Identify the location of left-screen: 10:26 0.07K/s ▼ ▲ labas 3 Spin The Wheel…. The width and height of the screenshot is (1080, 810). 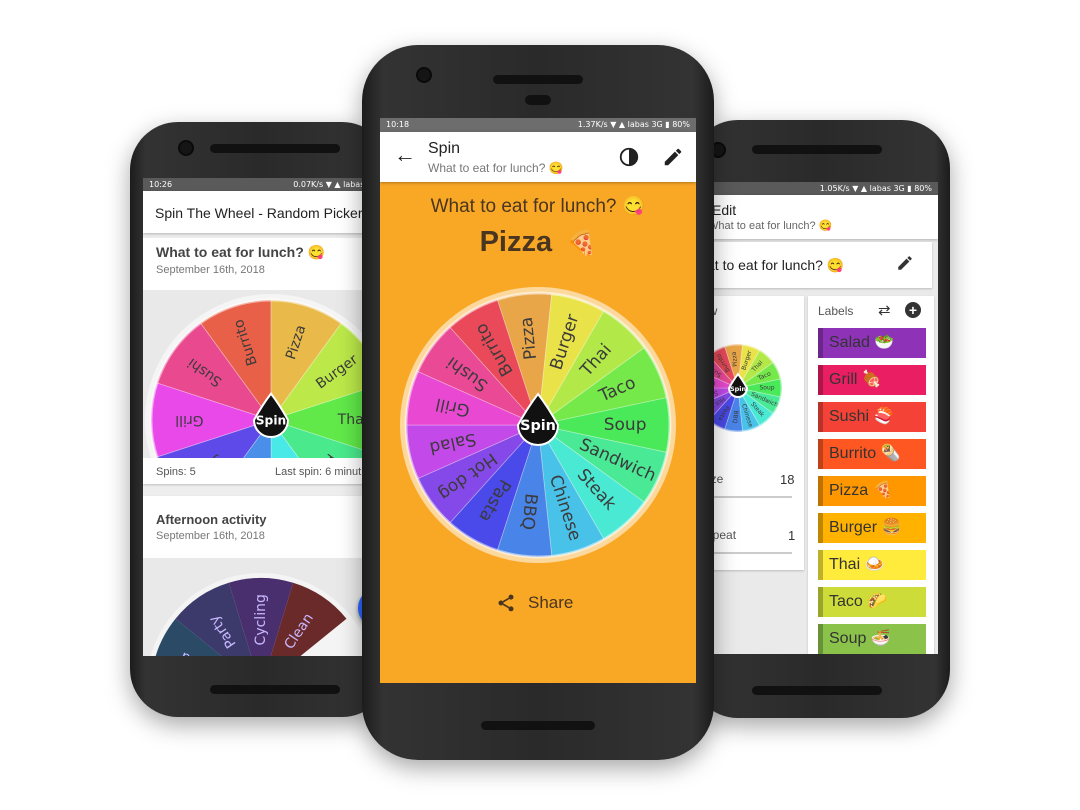
(260, 417).